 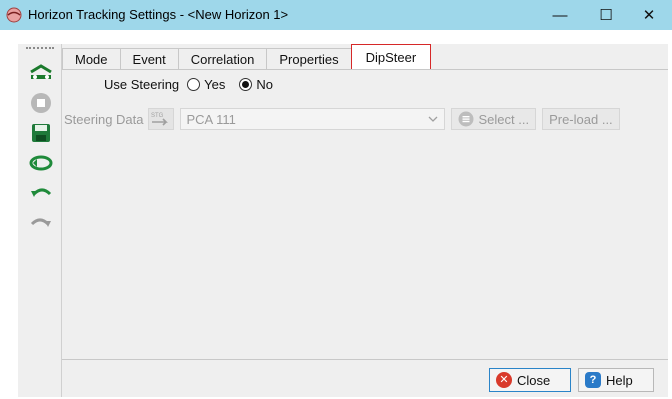 I want to click on tab-label: DipSteer, so click(x=391, y=57).